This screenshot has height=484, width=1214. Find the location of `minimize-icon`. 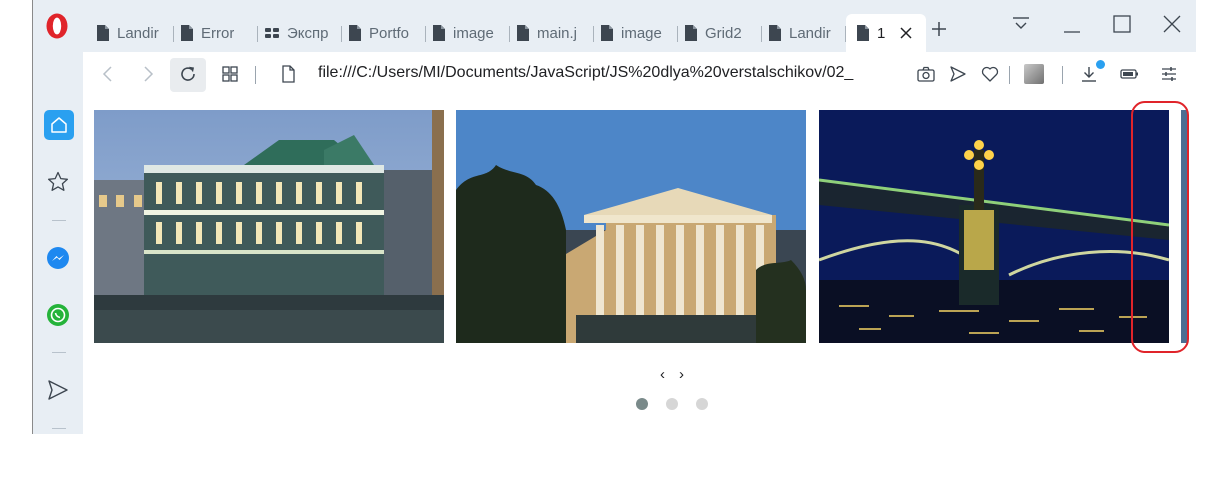

minimize-icon is located at coordinates (1072, 24).